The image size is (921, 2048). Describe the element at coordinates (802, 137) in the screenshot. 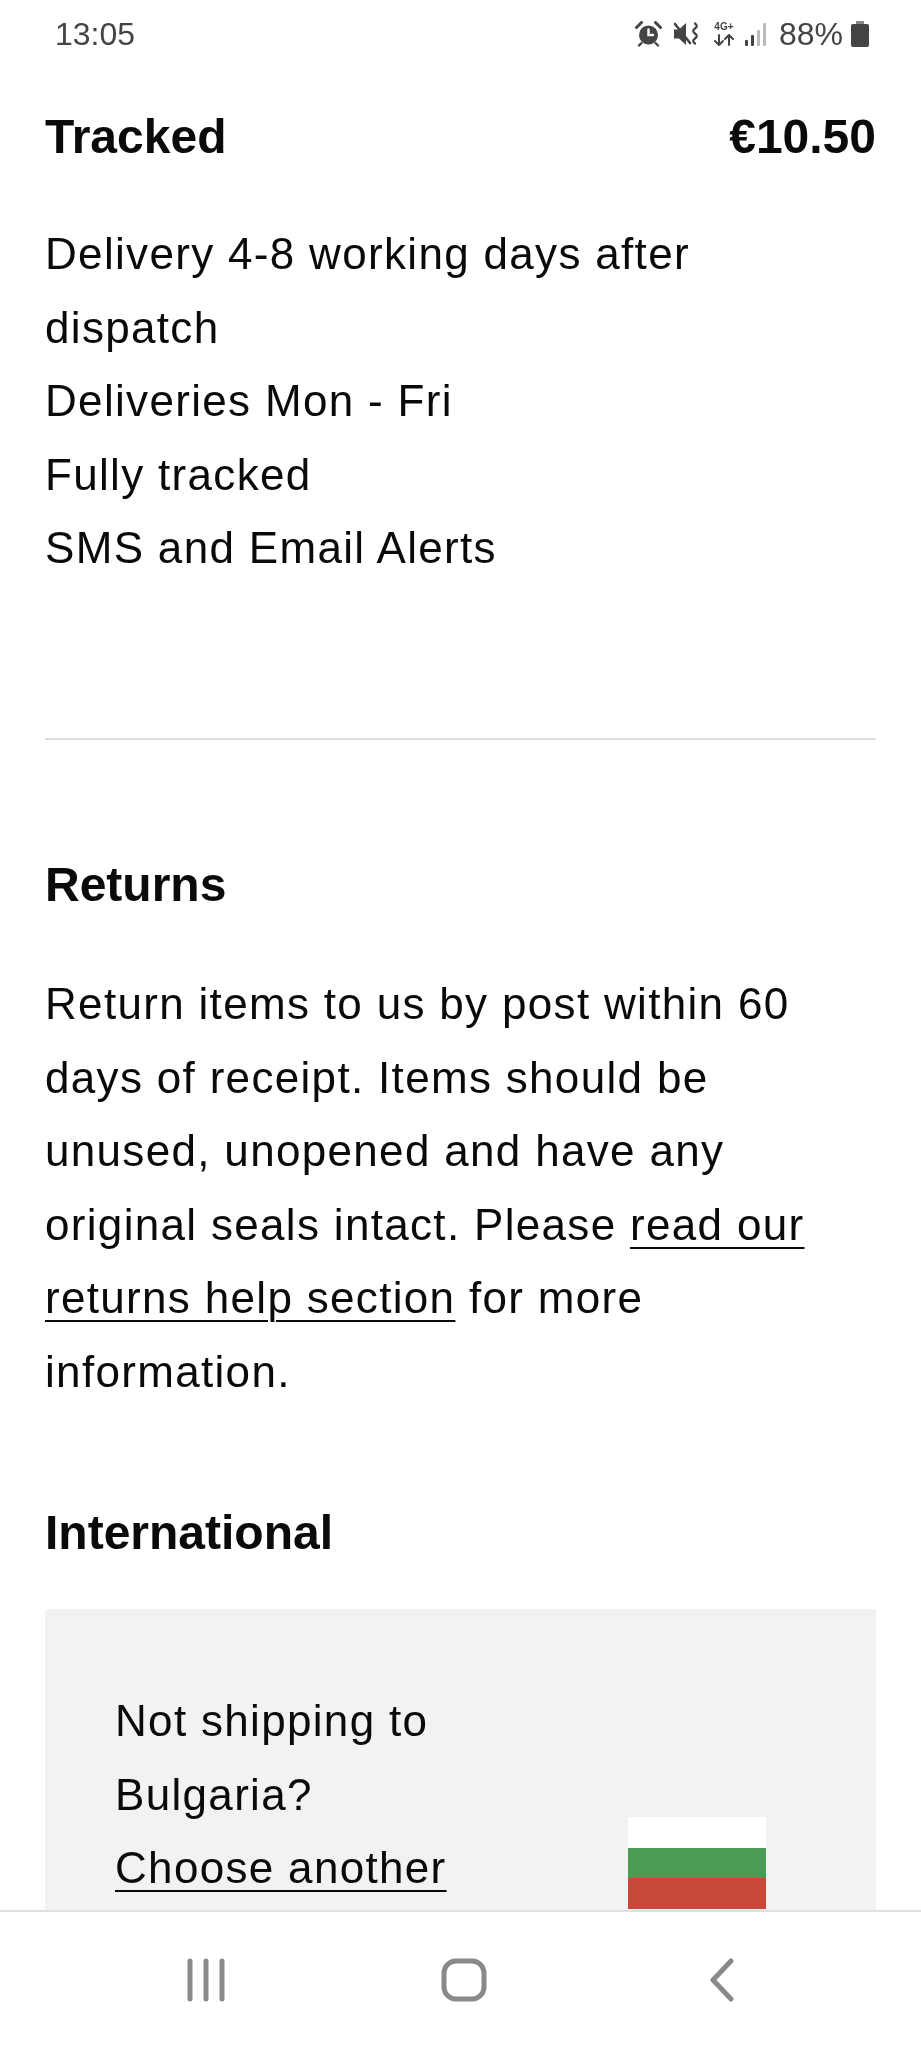

I see `shipping-price: €10.50` at that location.